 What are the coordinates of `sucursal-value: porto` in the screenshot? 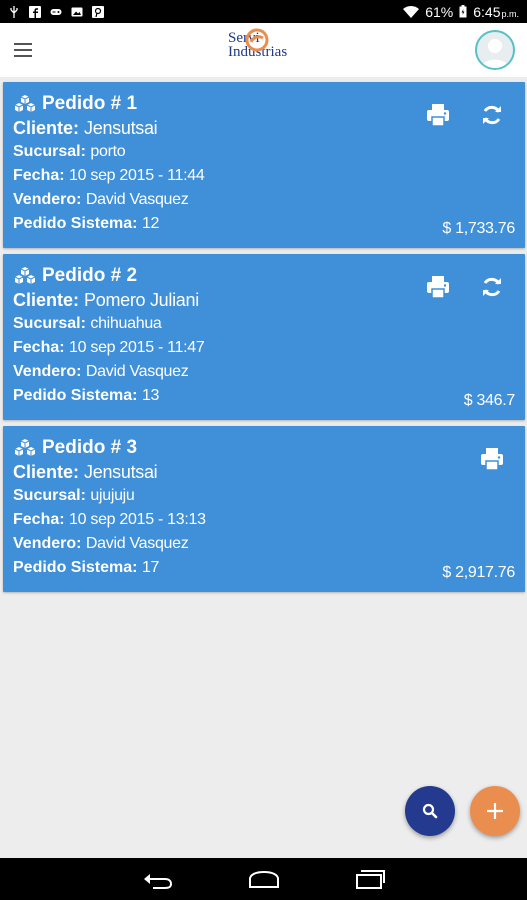 It's located at (108, 151).